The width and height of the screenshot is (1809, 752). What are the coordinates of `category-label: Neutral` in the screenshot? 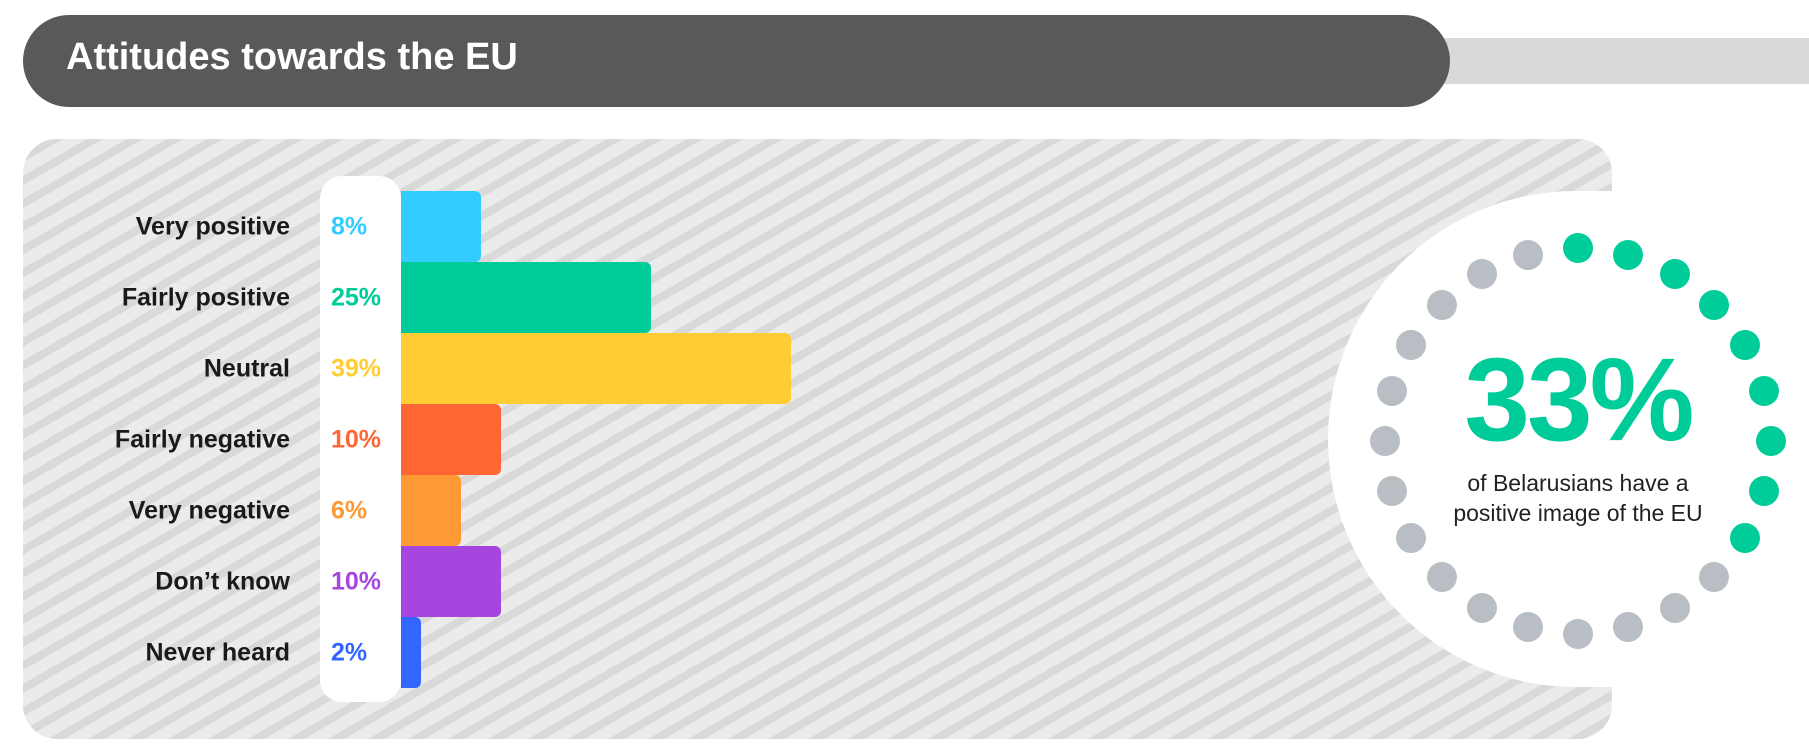 It's located at (246, 368).